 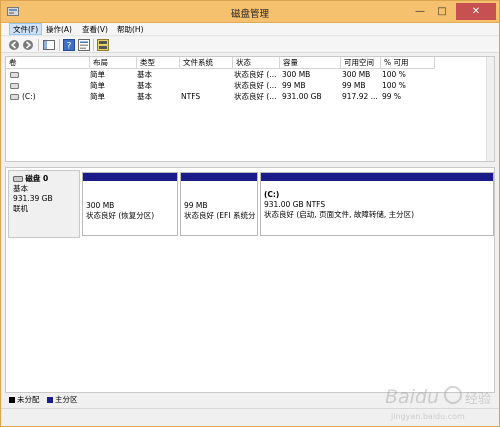 What do you see at coordinates (29, 96) in the screenshot?
I see `volume-name: (C:)` at bounding box center [29, 96].